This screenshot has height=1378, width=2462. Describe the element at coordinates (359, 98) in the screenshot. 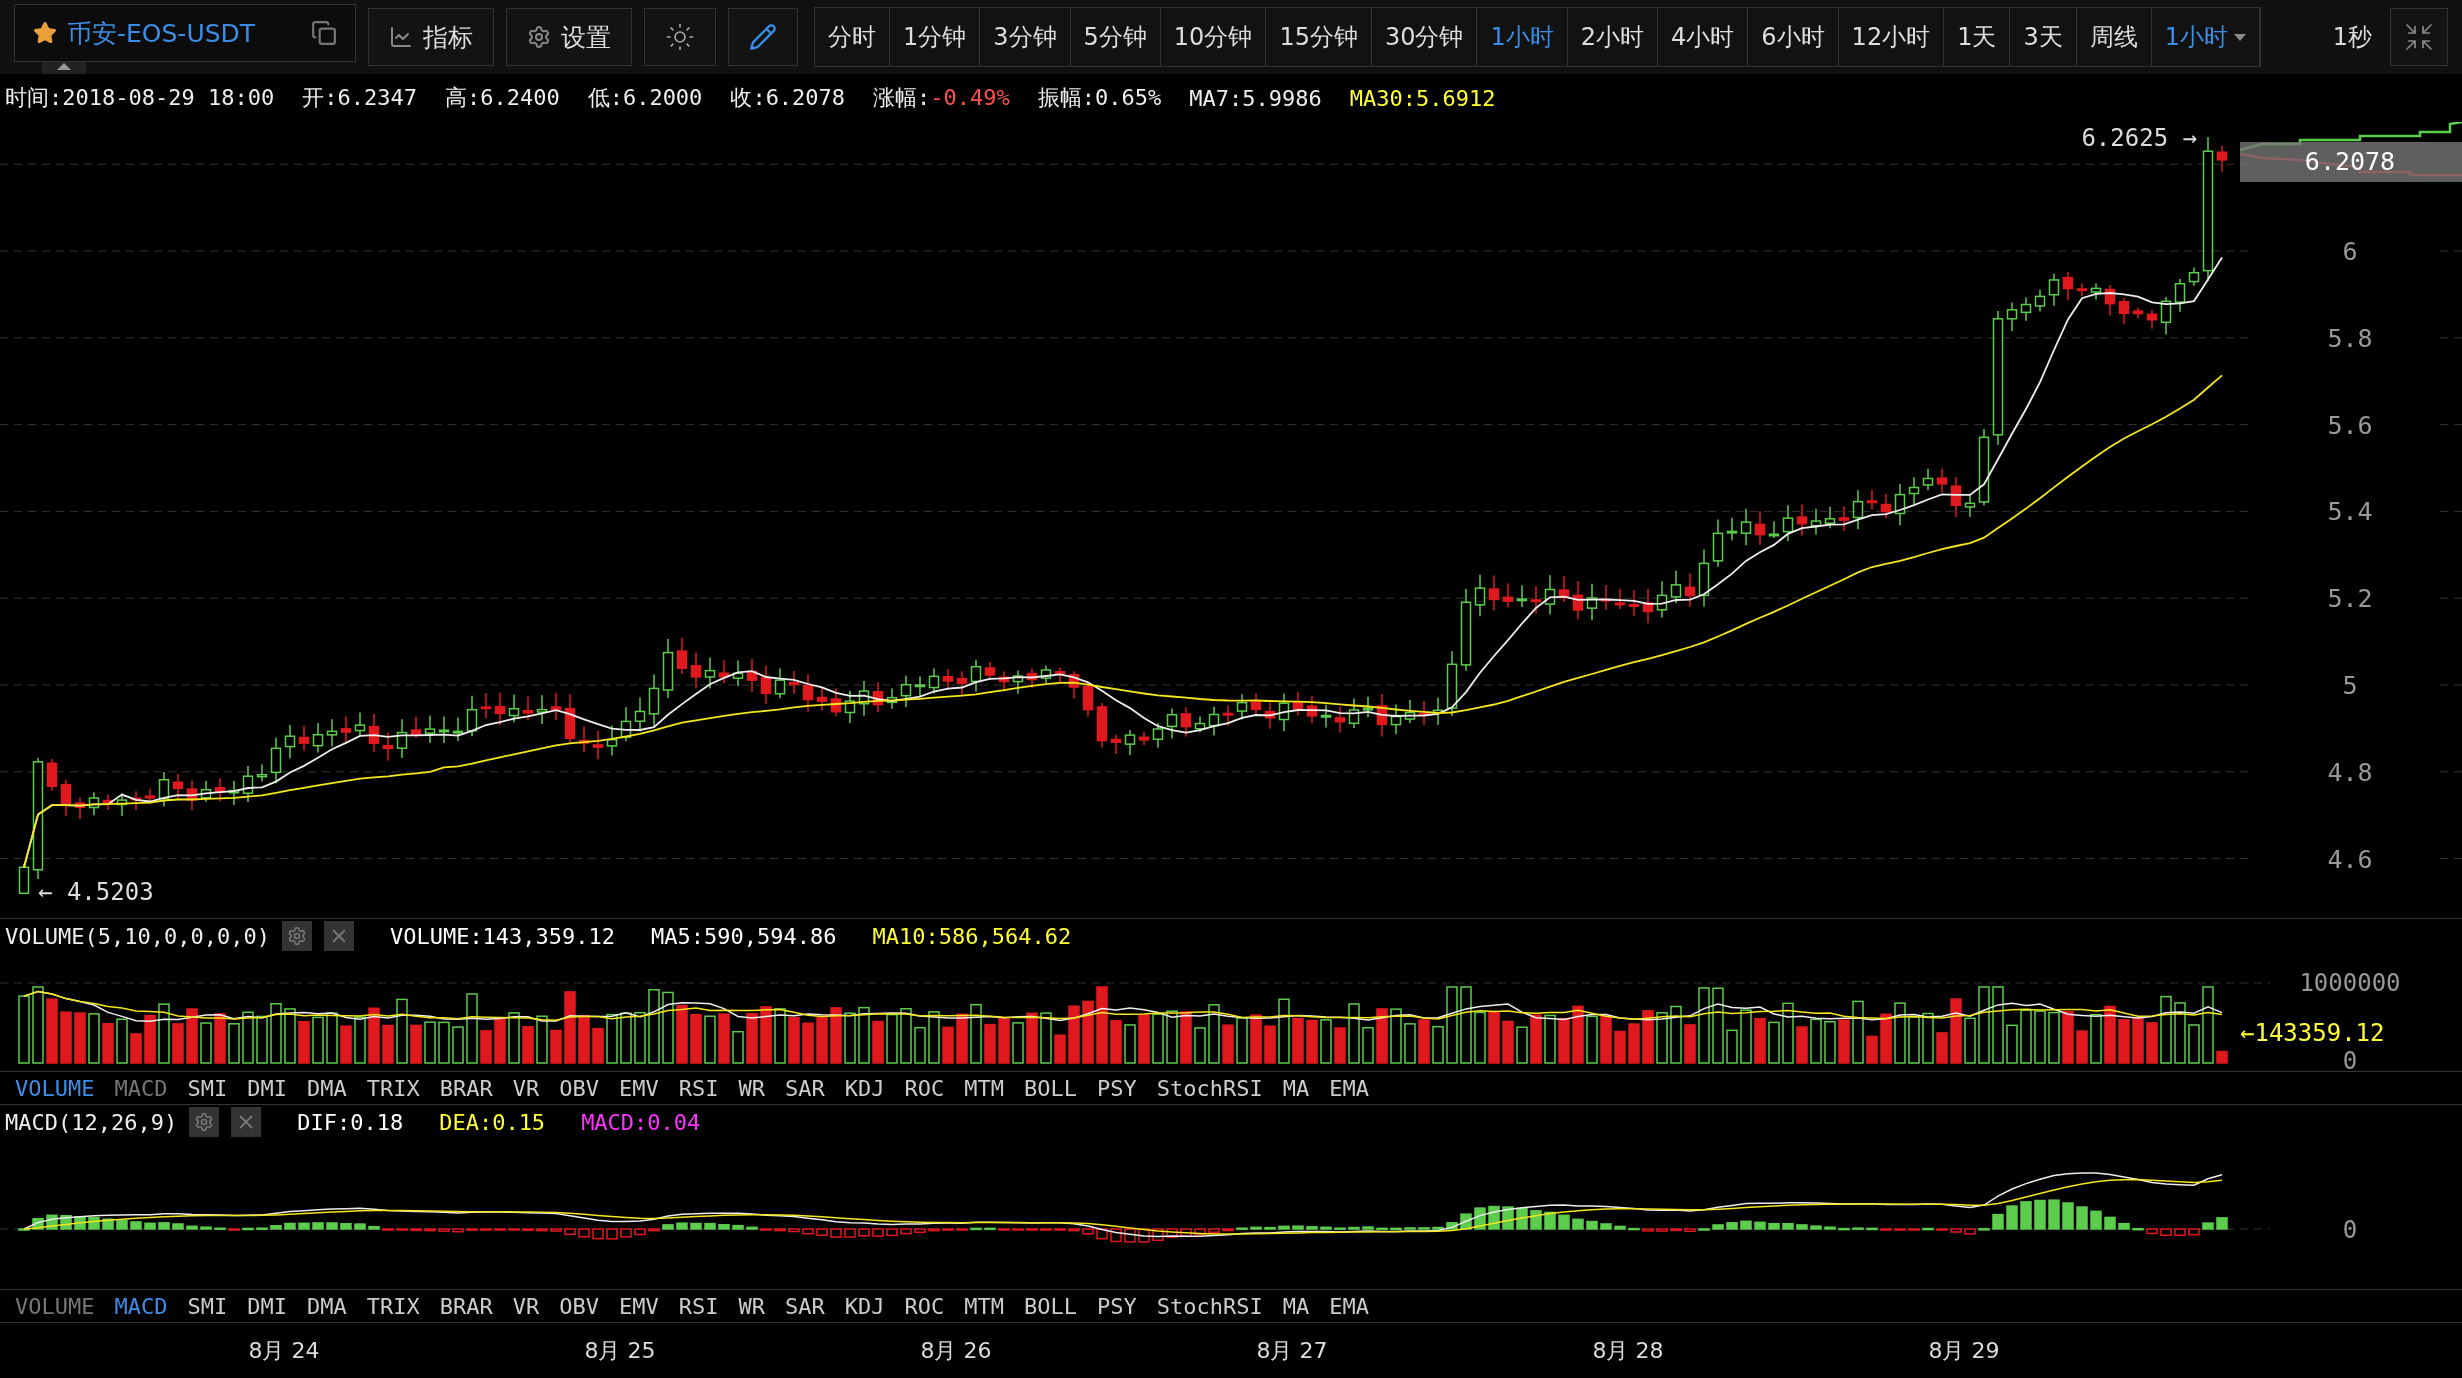

I see `ohlc-info-item: 开:6.2347` at that location.